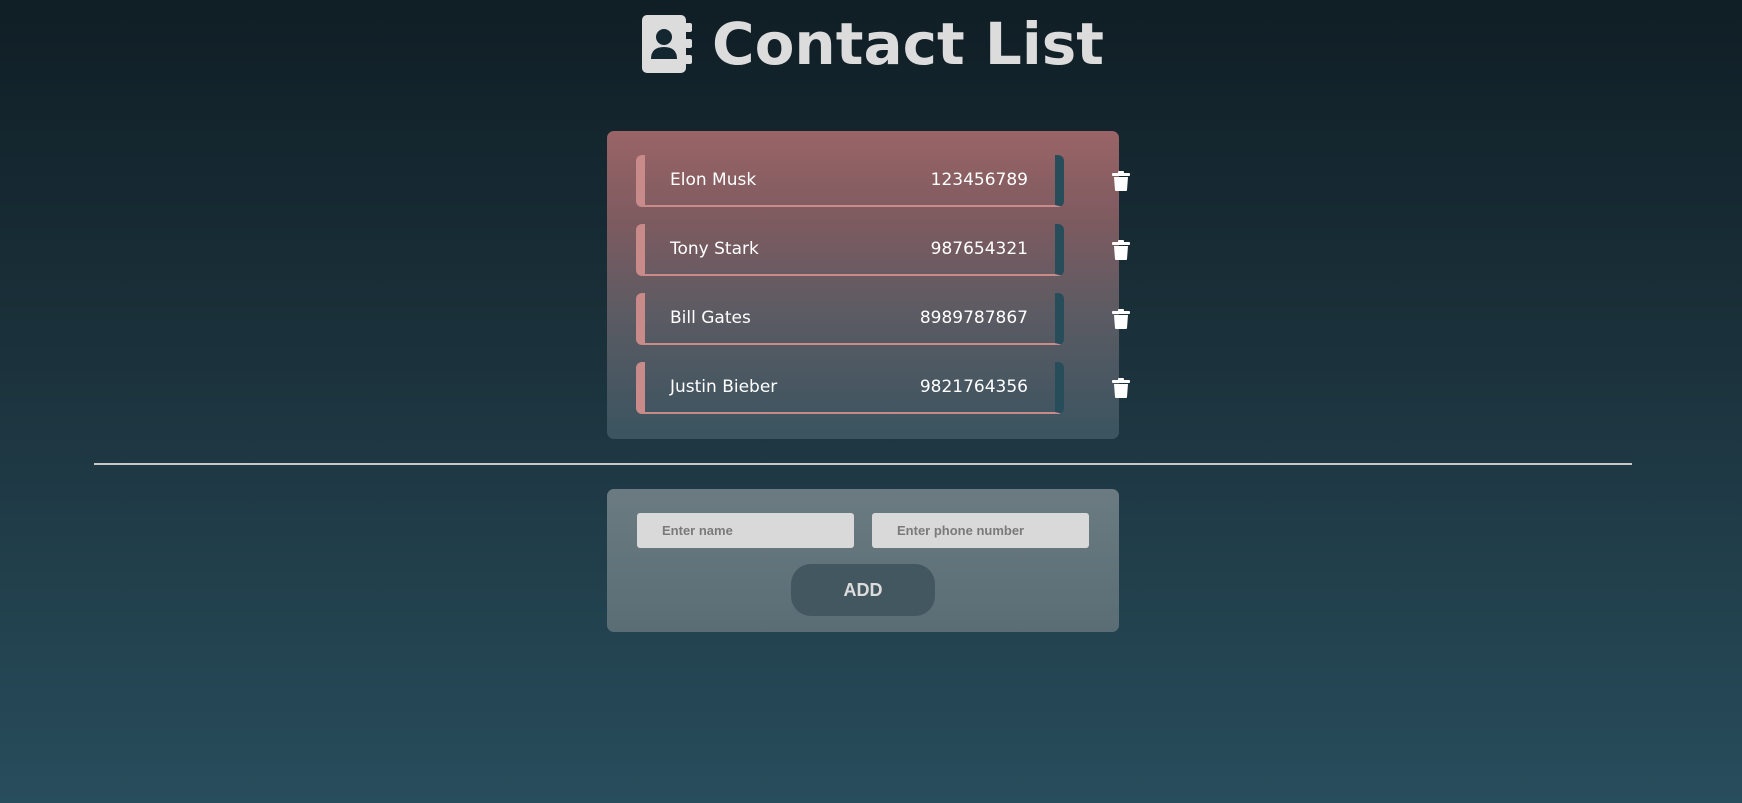 The image size is (1742, 803). I want to click on contact-name: Elon Musk, so click(713, 180).